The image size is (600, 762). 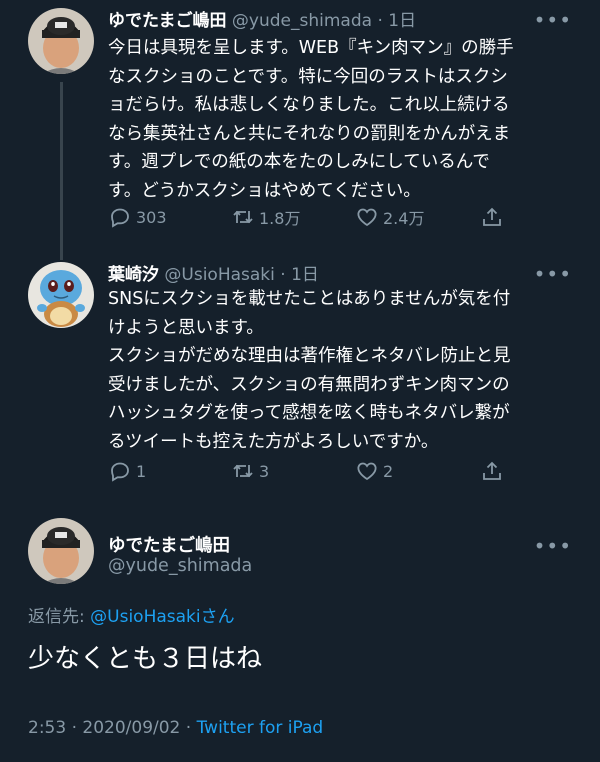 I want to click on retweet-button: 3, so click(x=250, y=471).